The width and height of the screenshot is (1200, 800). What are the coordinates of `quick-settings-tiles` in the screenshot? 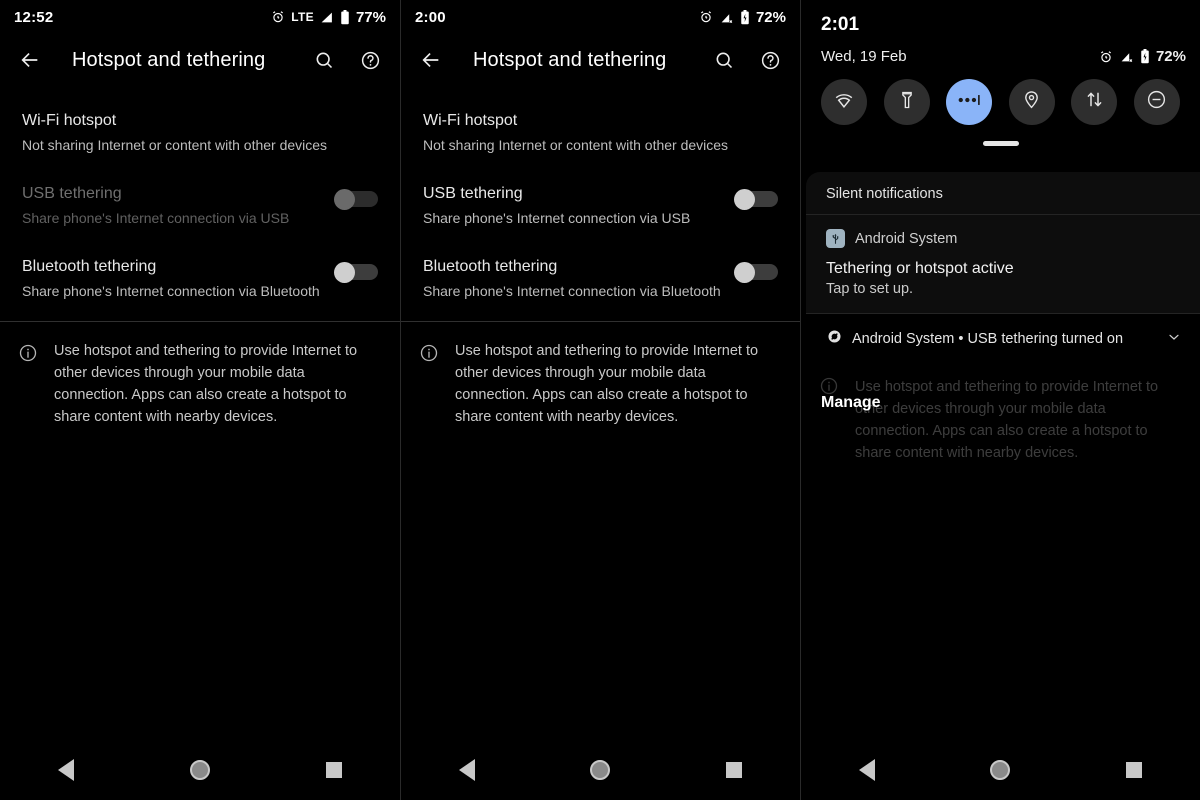 It's located at (1000, 95).